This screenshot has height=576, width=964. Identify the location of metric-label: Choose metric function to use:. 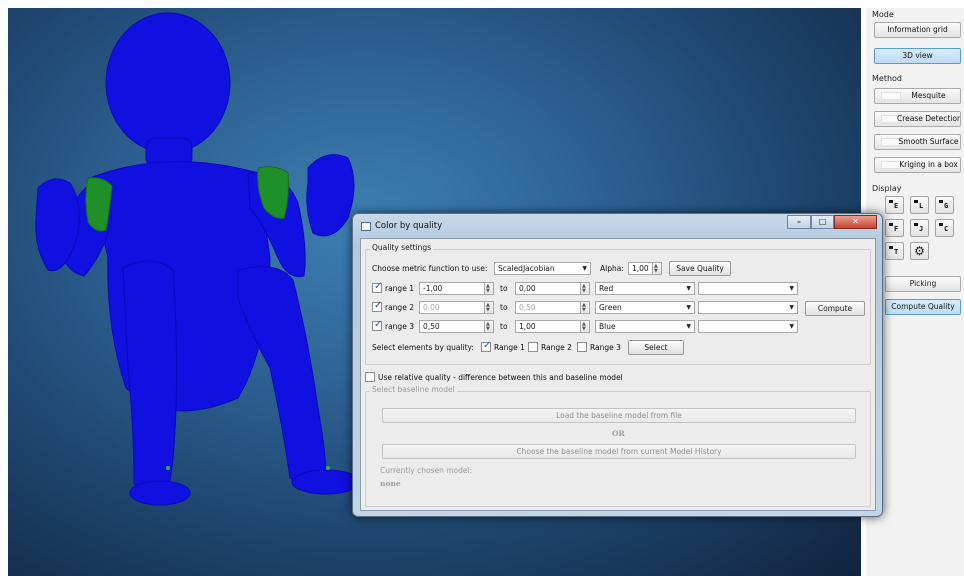
(430, 268).